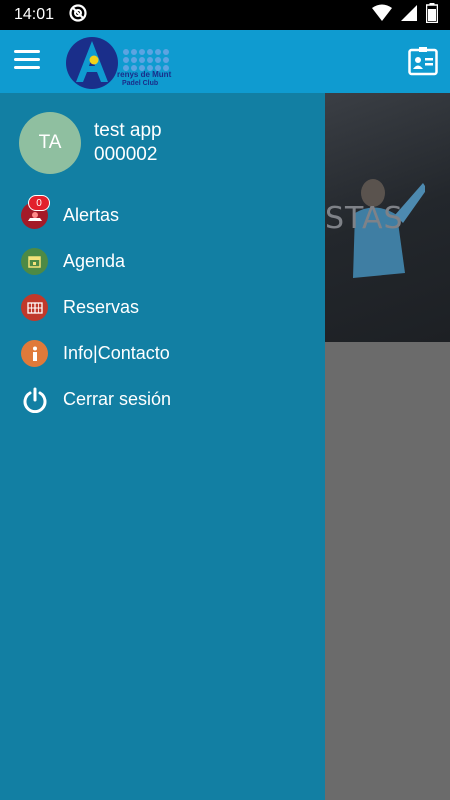 The height and width of the screenshot is (800, 450). Describe the element at coordinates (128, 130) in the screenshot. I see `user-name: test app` at that location.